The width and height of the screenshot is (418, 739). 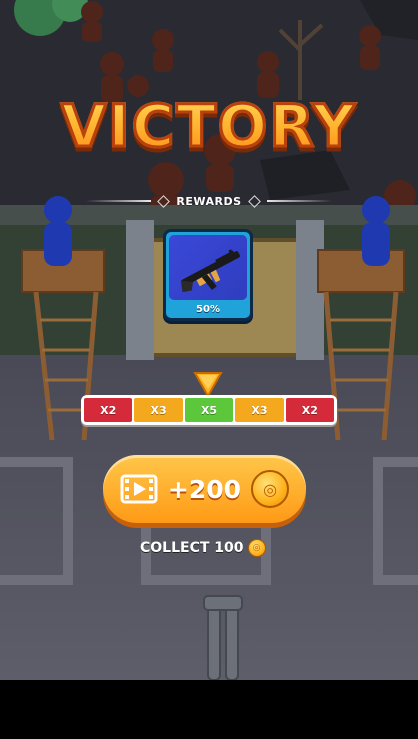 I want to click on divider-right, so click(x=299, y=201).